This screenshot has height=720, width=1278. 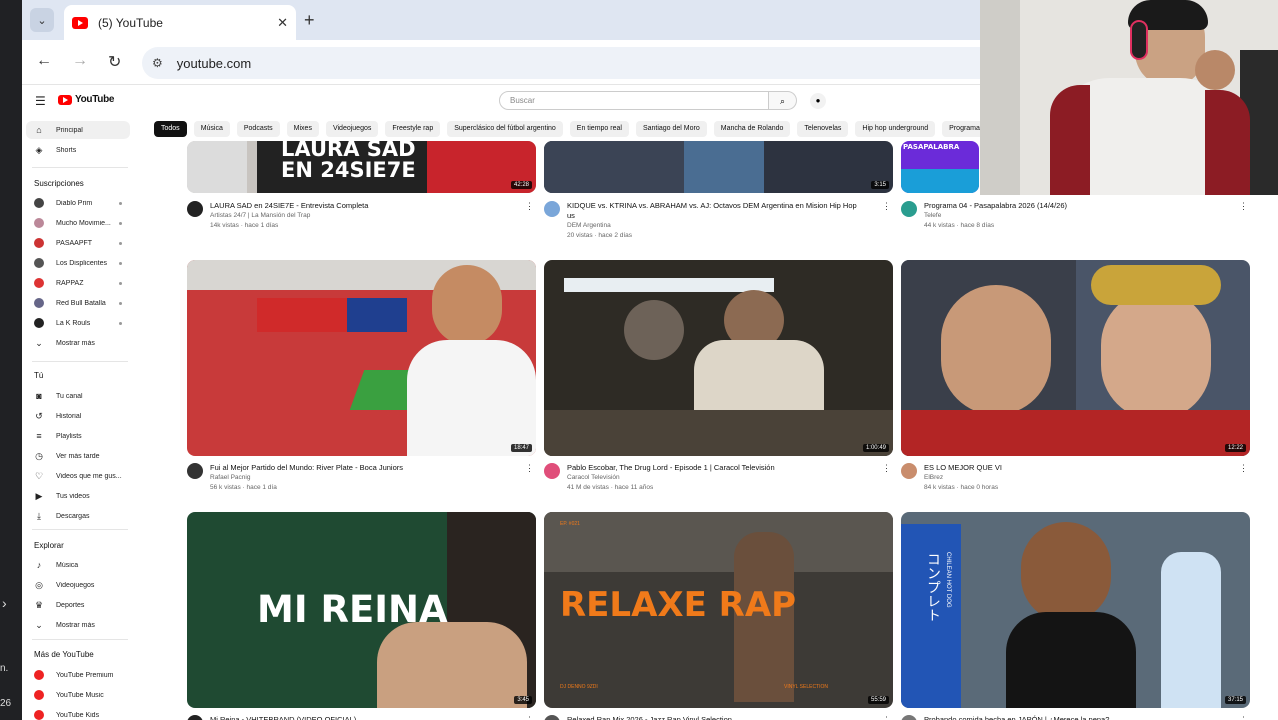 What do you see at coordinates (413, 129) in the screenshot?
I see `filter-chip: Freestyle rap` at bounding box center [413, 129].